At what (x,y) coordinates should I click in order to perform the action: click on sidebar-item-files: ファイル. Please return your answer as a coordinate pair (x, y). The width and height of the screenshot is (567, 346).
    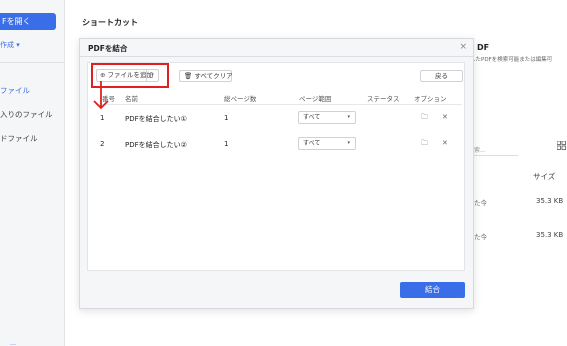
    Looking at the image, I should click on (15, 90).